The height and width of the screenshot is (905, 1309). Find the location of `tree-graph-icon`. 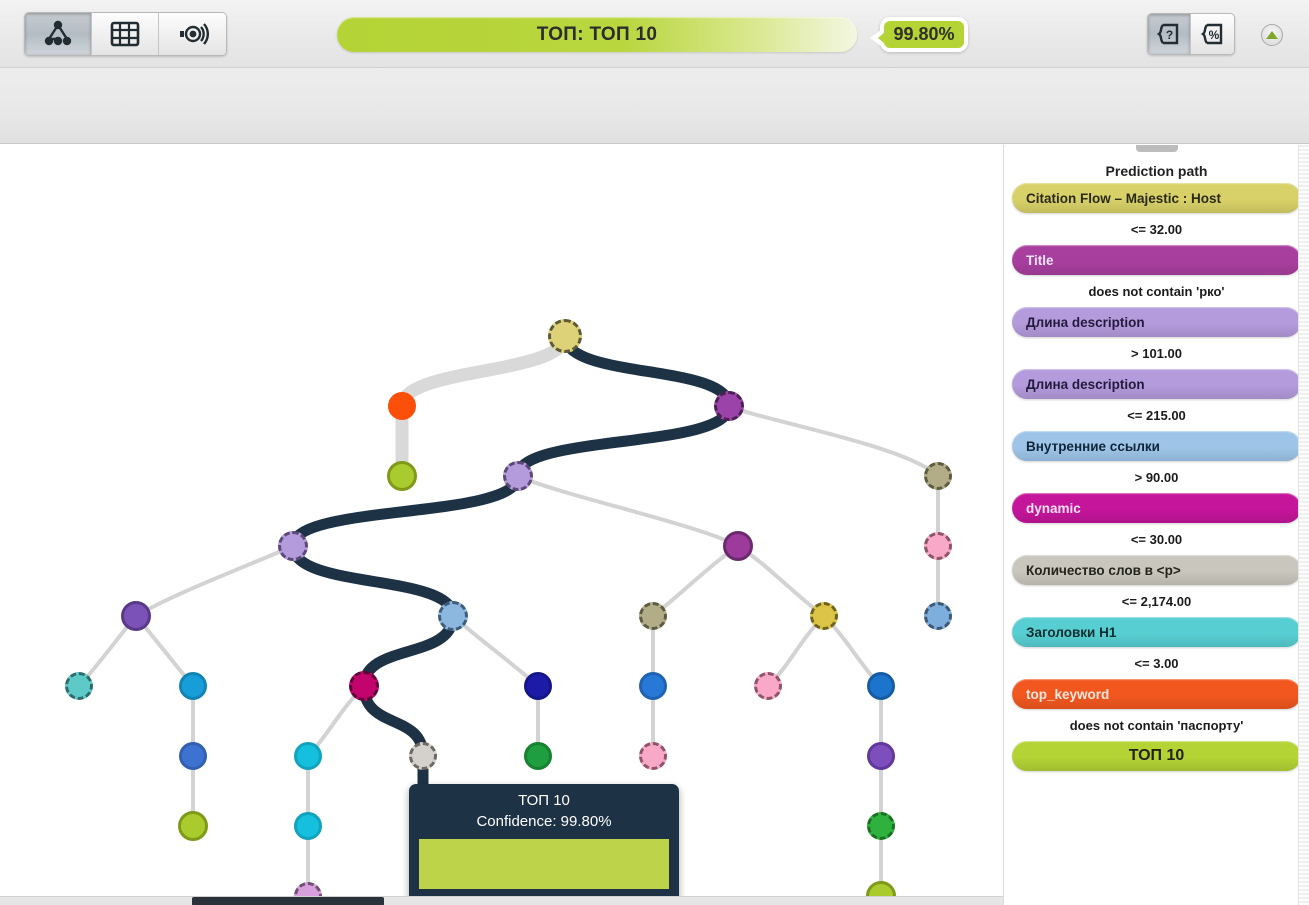

tree-graph-icon is located at coordinates (58, 33).